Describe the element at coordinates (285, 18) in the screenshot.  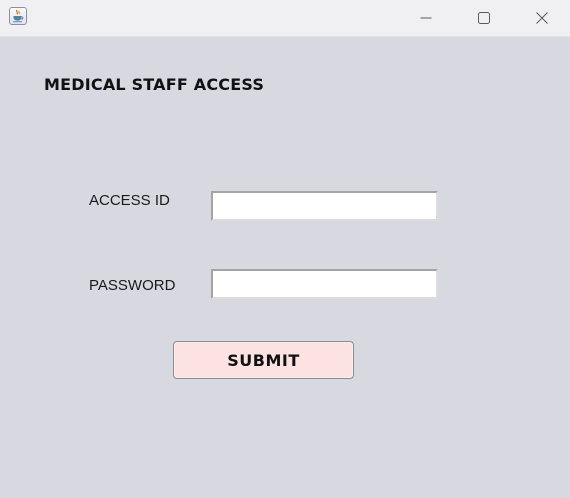
I see `title-bar` at that location.